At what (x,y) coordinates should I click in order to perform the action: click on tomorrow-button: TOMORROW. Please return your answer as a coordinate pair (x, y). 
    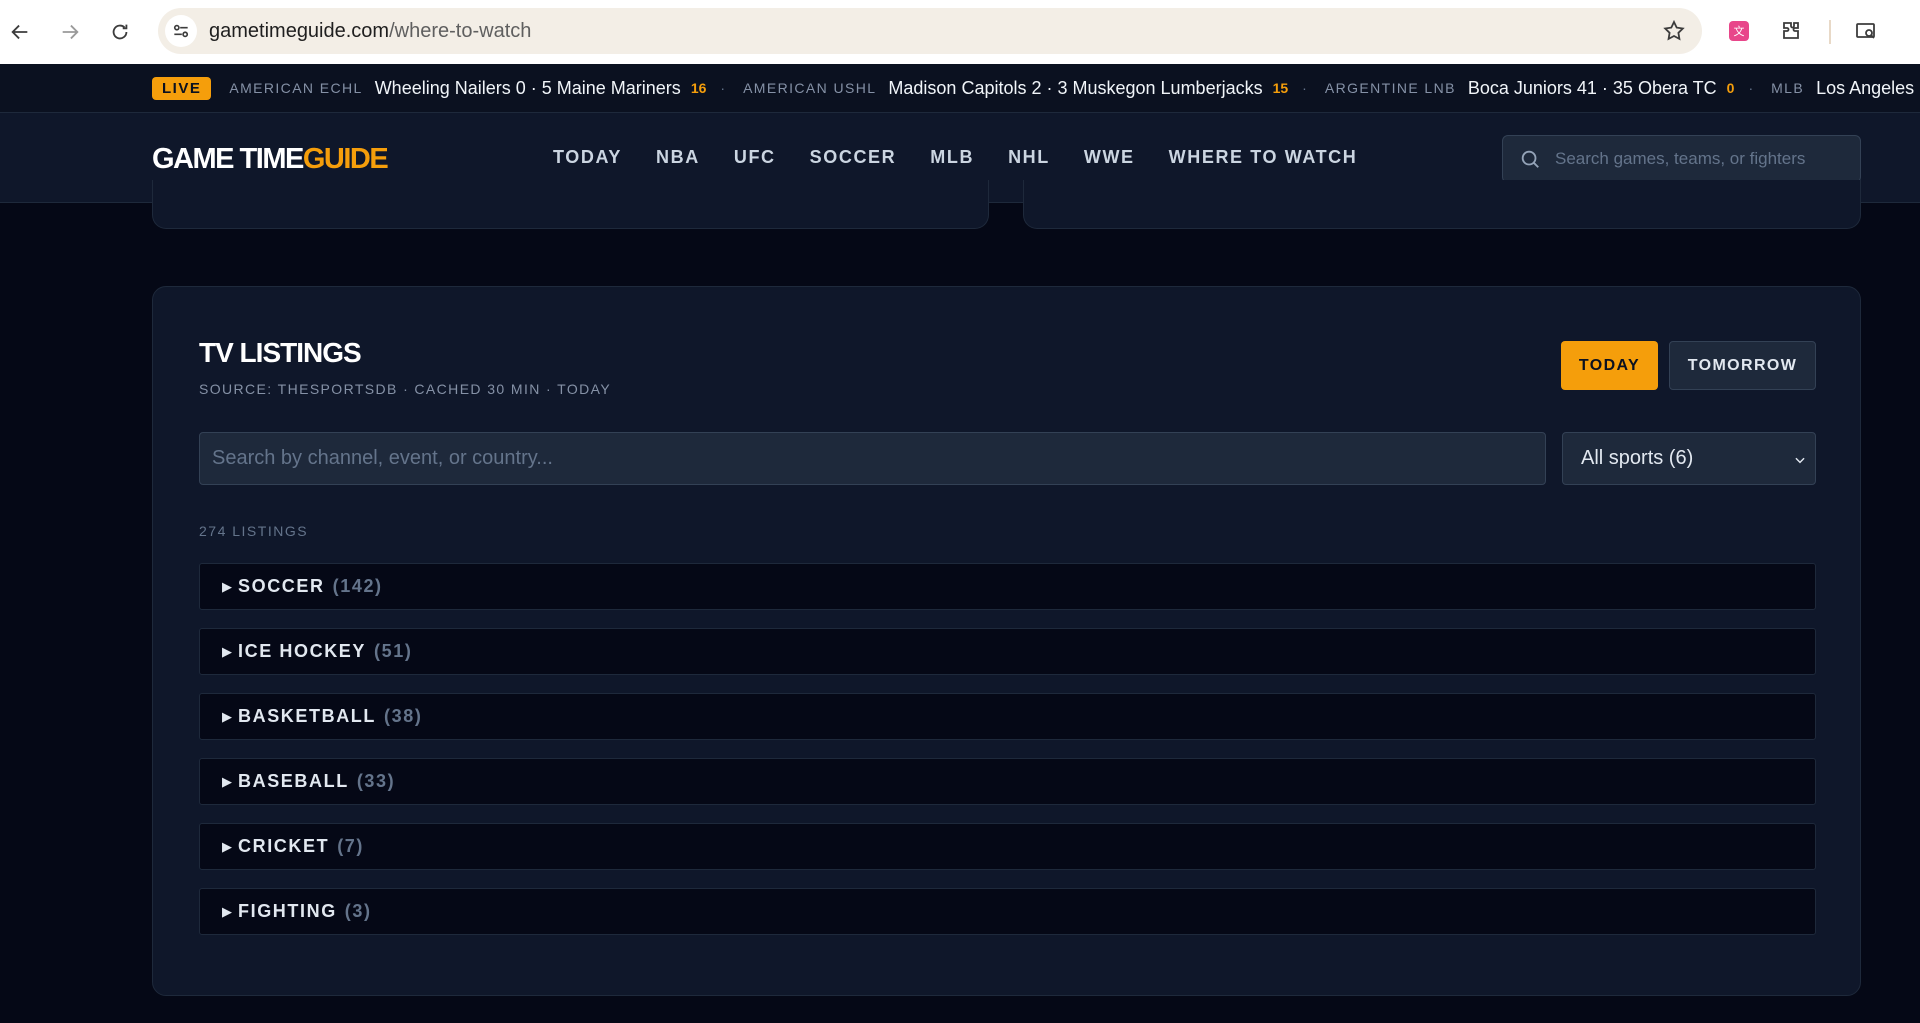
    Looking at the image, I should click on (1742, 365).